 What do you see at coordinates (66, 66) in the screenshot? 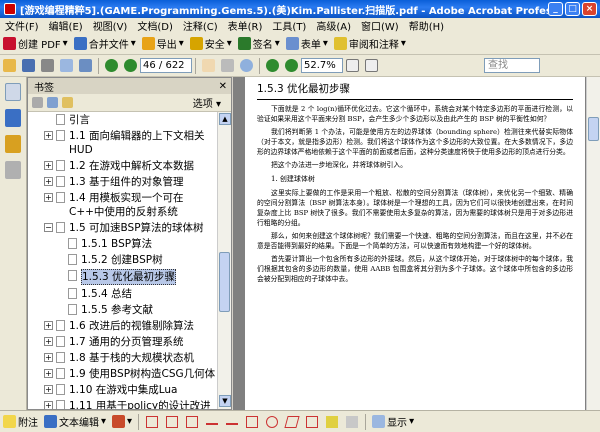
I see `email-button` at bounding box center [66, 66].